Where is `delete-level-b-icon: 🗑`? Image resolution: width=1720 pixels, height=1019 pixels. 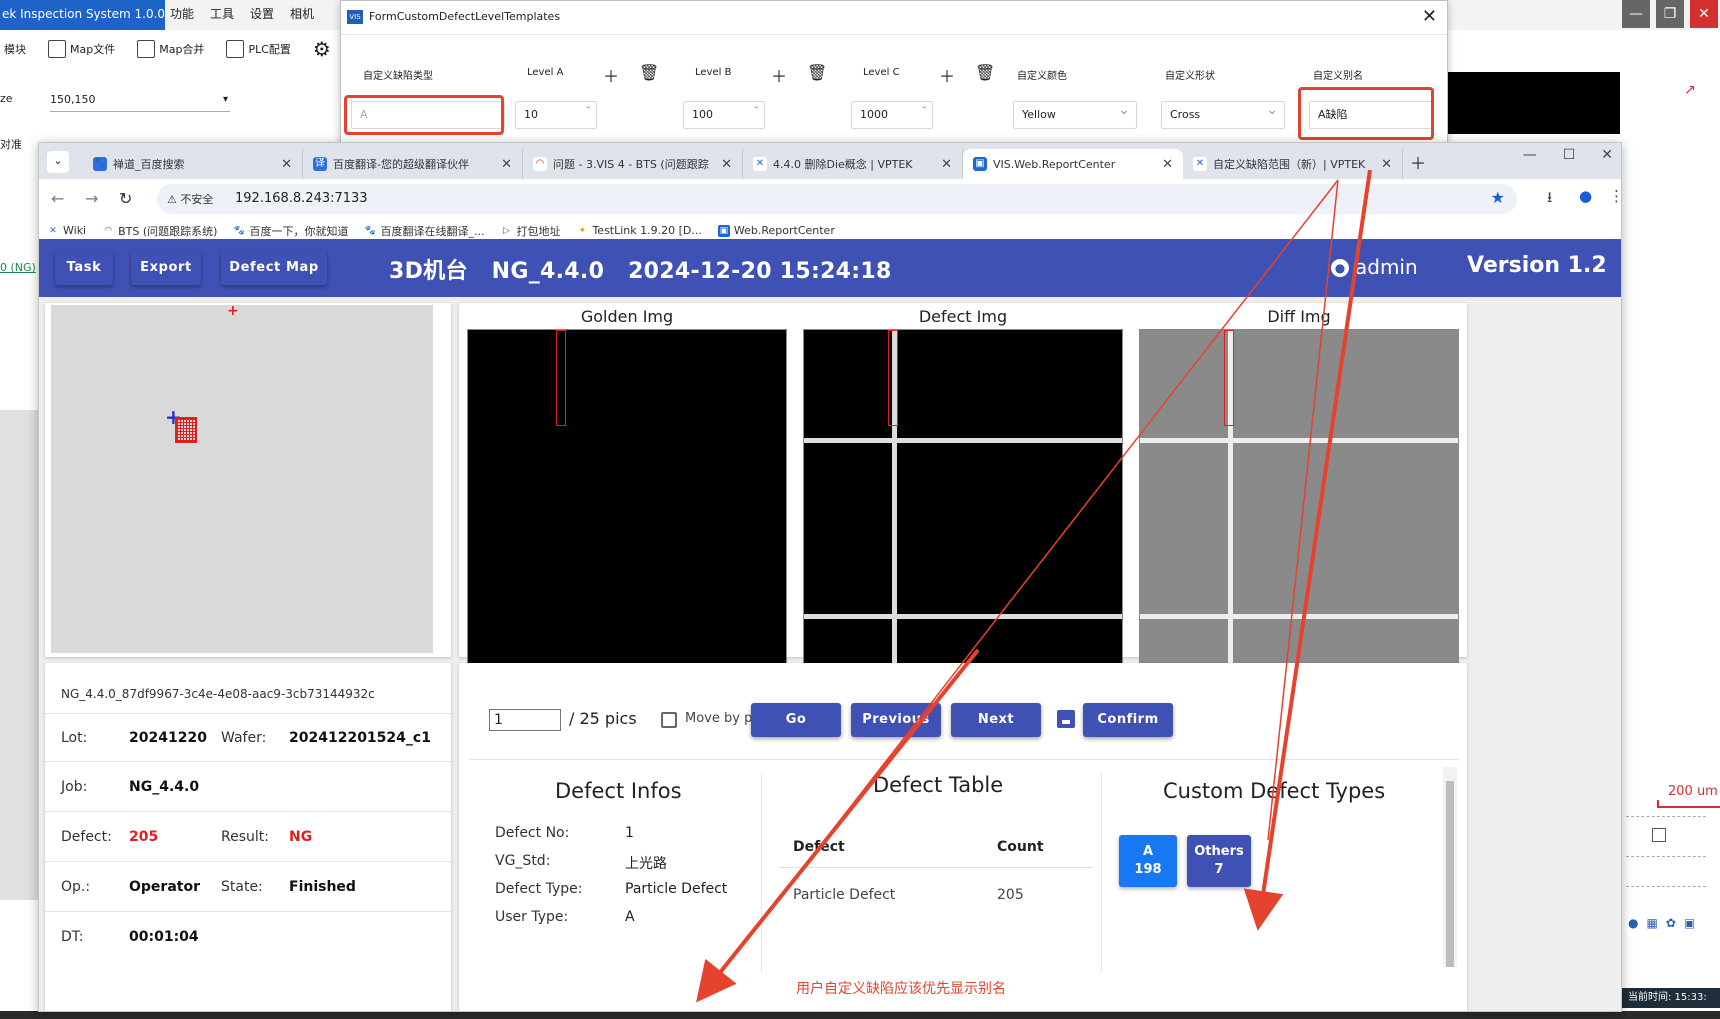 delete-level-b-icon: 🗑 is located at coordinates (817, 72).